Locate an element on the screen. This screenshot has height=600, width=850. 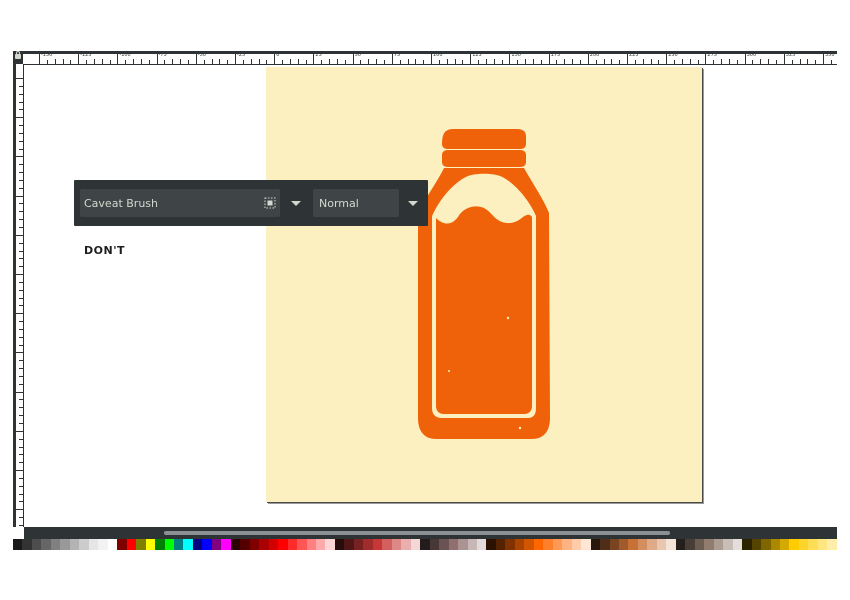
vertical-ruler is located at coordinates (18, 295).